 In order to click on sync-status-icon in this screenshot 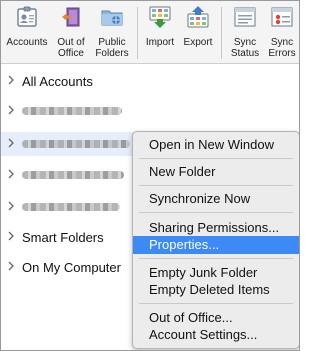, I will do `click(245, 17)`.